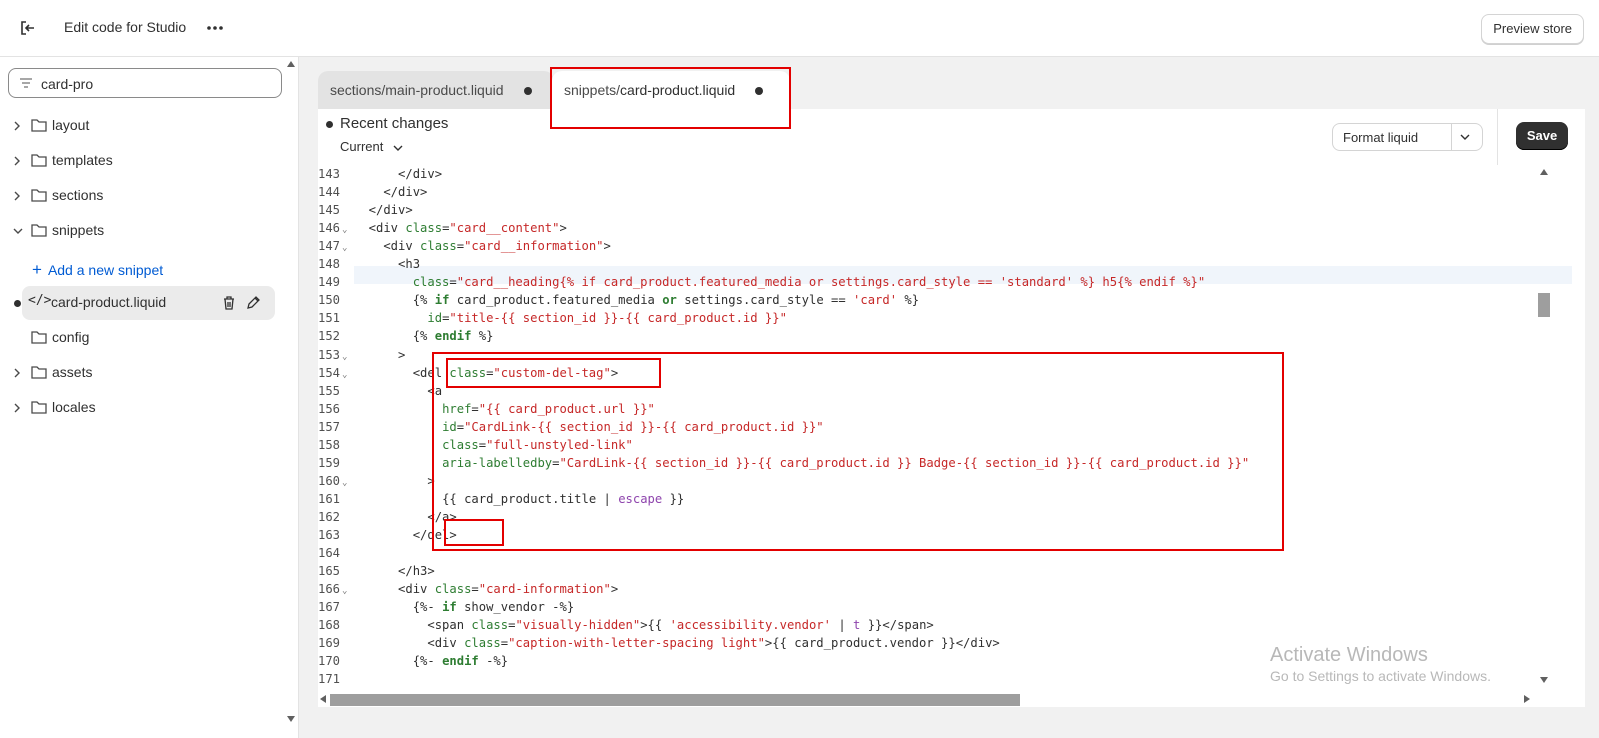  What do you see at coordinates (453, 336) in the screenshot?
I see `code-line: {% endif %}` at bounding box center [453, 336].